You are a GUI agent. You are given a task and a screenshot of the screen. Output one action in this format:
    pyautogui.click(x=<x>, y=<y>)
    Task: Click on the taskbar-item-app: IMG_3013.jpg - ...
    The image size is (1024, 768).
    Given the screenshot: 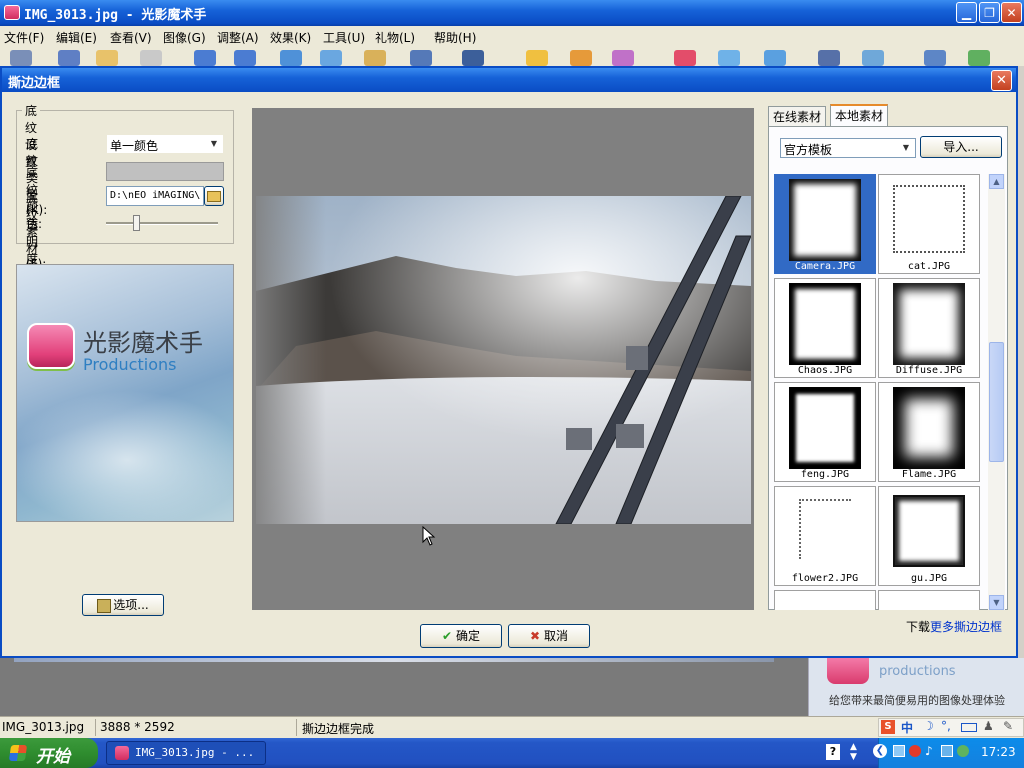 What is the action you would take?
    pyautogui.click(x=186, y=753)
    